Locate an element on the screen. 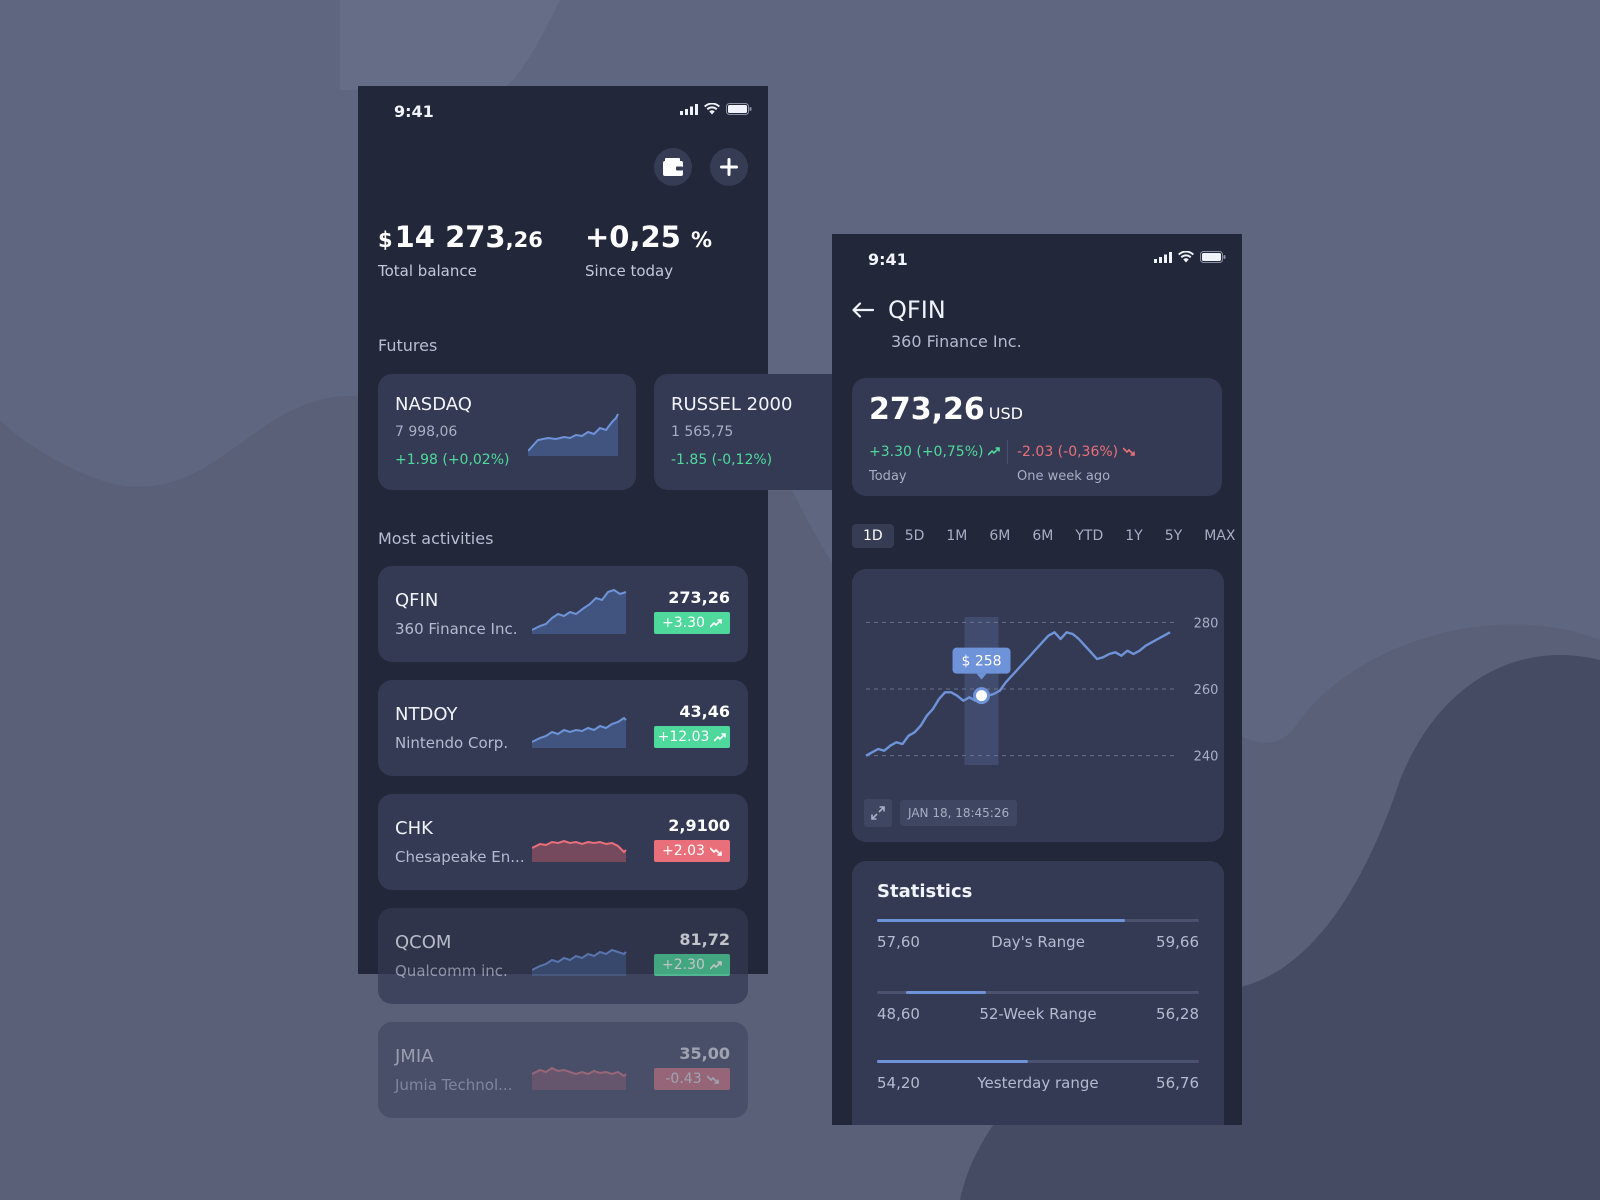 The image size is (1600, 1200). change-week-value: -2.03 (-0,36%) is located at coordinates (1068, 452).